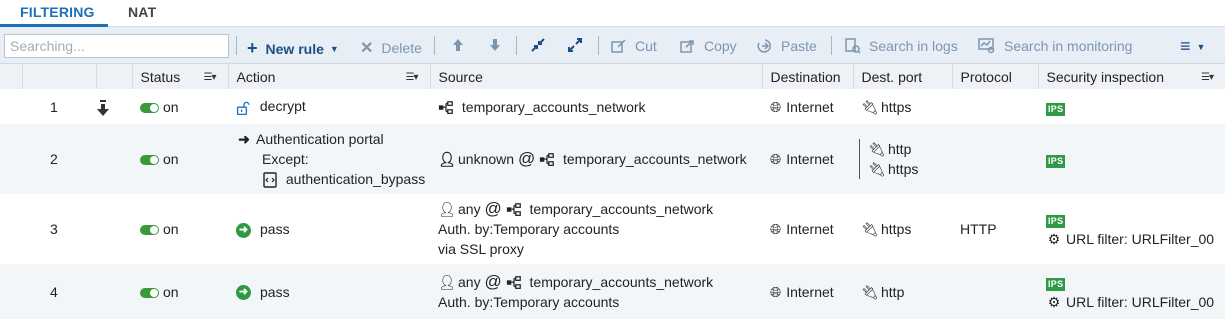 This screenshot has height=323, width=1225. I want to click on column-header-security-inspection: Security inspection ☰▾, so click(1131, 76).